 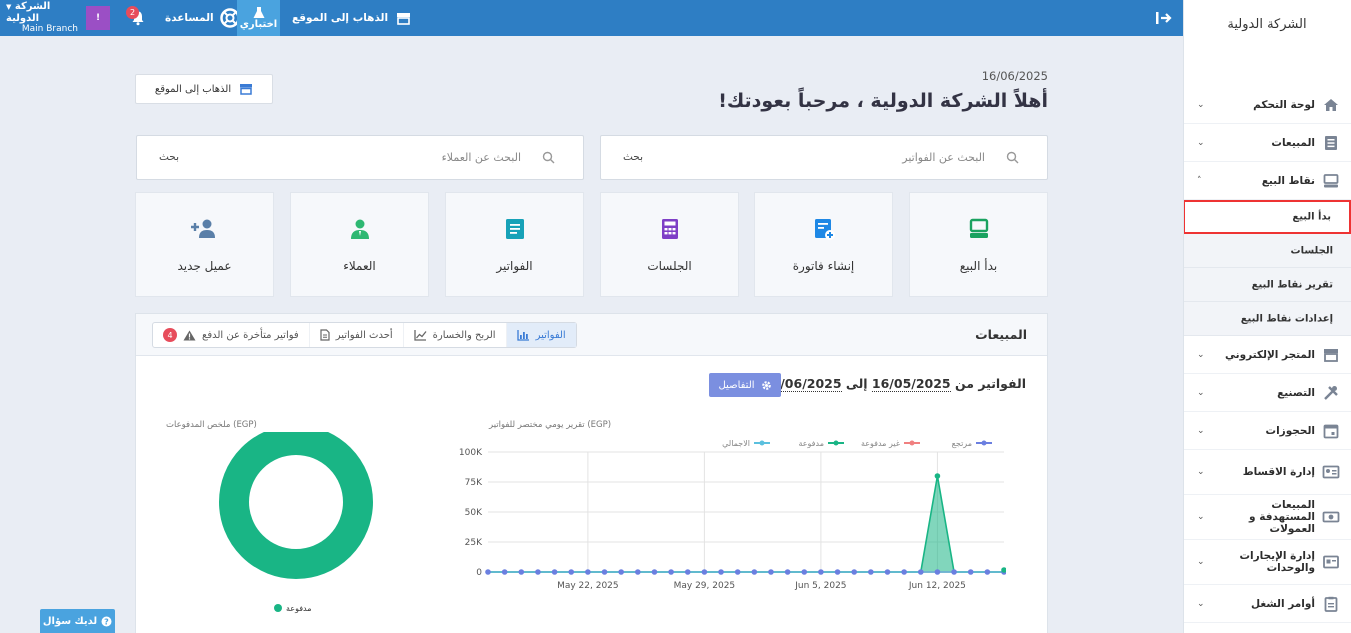 What do you see at coordinates (1014, 76) in the screenshot?
I see `current-date: 16/06/2025` at bounding box center [1014, 76].